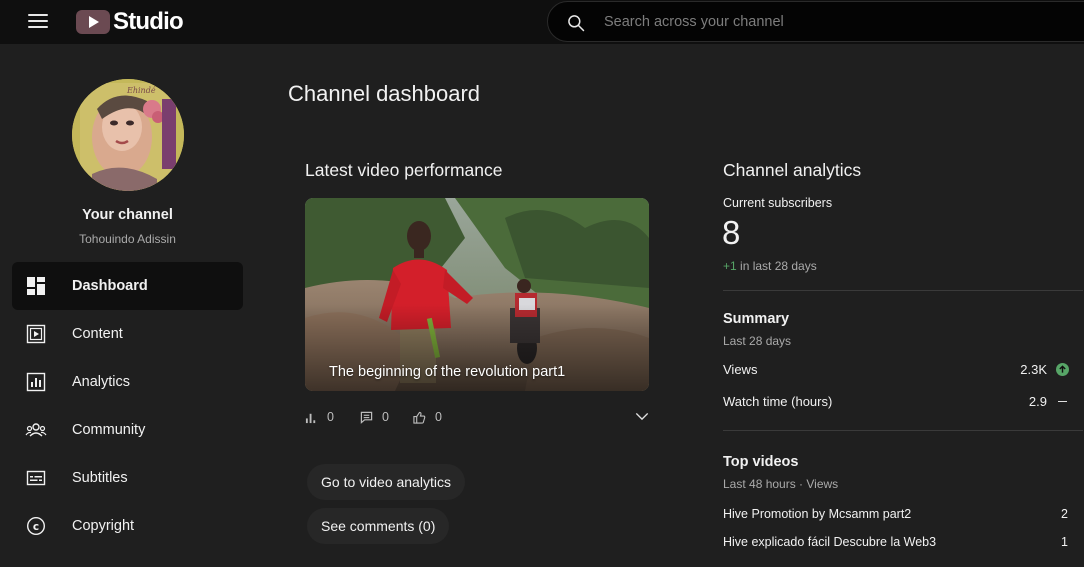 Image resolution: width=1084 pixels, height=567 pixels. What do you see at coordinates (36, 430) in the screenshot?
I see `community-icon` at bounding box center [36, 430].